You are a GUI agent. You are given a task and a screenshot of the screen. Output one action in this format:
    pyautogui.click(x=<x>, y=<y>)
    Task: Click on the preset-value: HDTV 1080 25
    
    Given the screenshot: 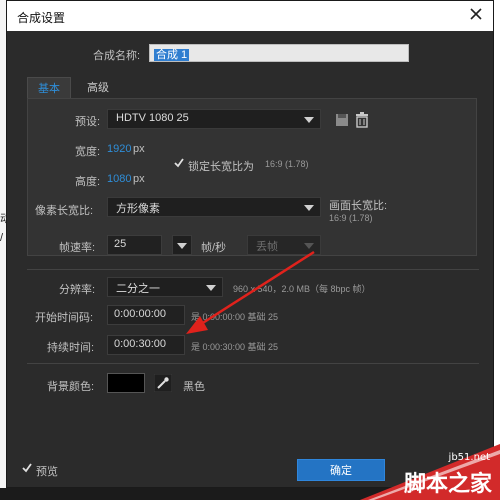 What is the action you would take?
    pyautogui.click(x=152, y=118)
    